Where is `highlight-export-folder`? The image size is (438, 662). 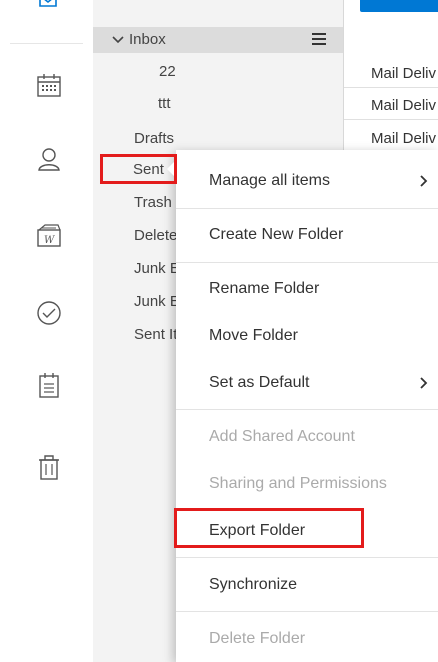 highlight-export-folder is located at coordinates (269, 528).